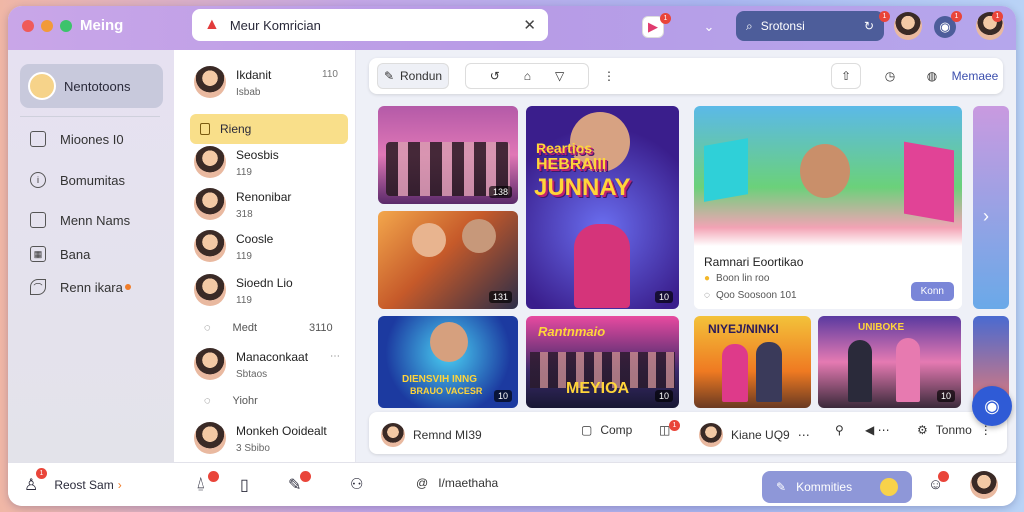  Describe the element at coordinates (564, 148) in the screenshot. I see `tile-headline: Reartios` at that location.